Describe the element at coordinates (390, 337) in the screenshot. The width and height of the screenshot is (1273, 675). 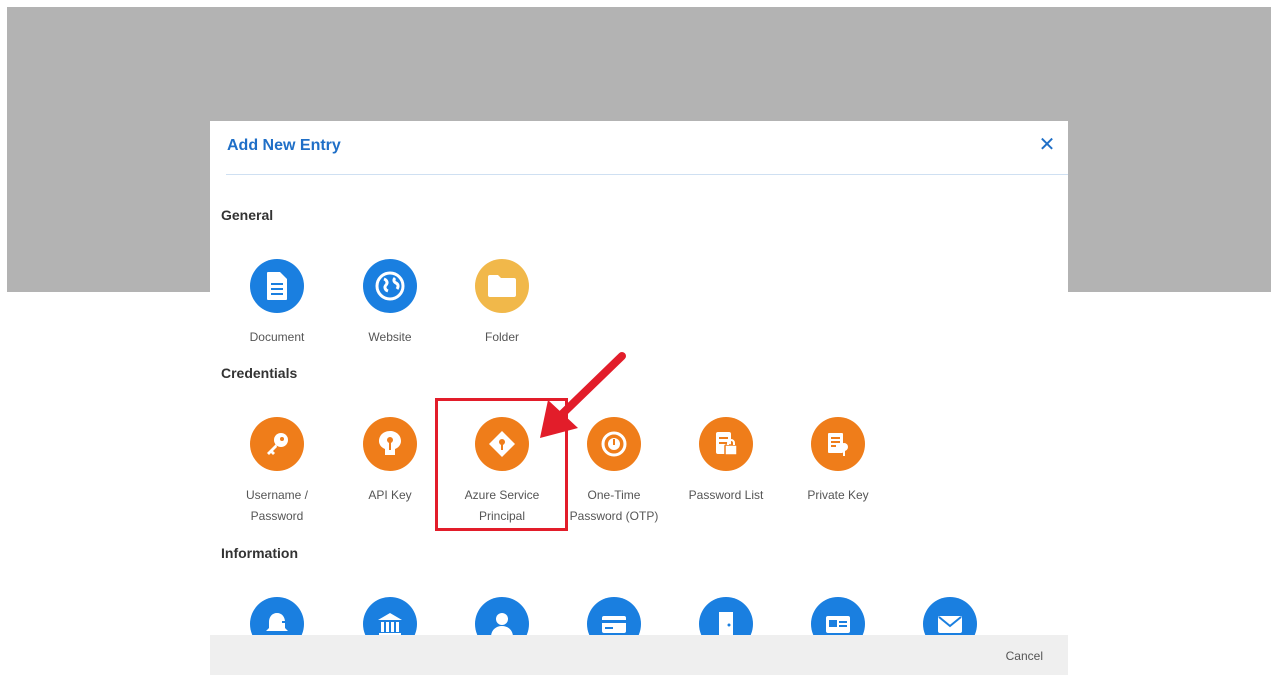
I see `entry-label: Website` at that location.